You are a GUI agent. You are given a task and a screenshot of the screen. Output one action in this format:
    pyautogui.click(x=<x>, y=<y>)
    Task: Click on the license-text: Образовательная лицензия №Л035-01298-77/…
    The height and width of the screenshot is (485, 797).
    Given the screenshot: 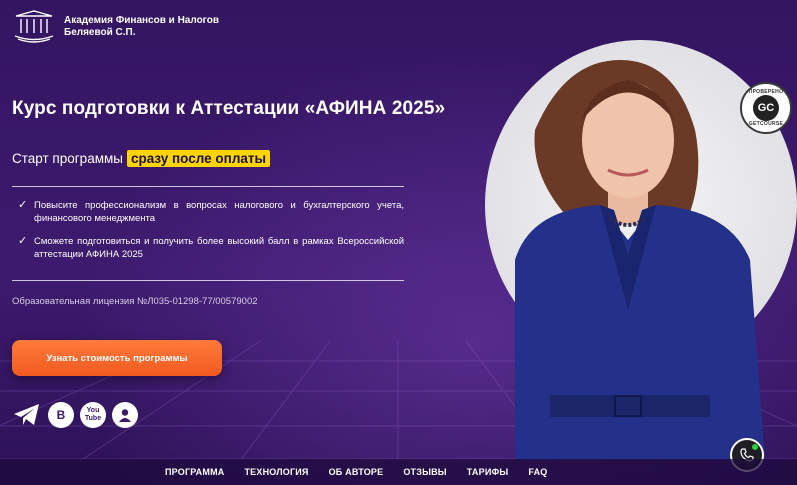 What is the action you would take?
    pyautogui.click(x=135, y=301)
    